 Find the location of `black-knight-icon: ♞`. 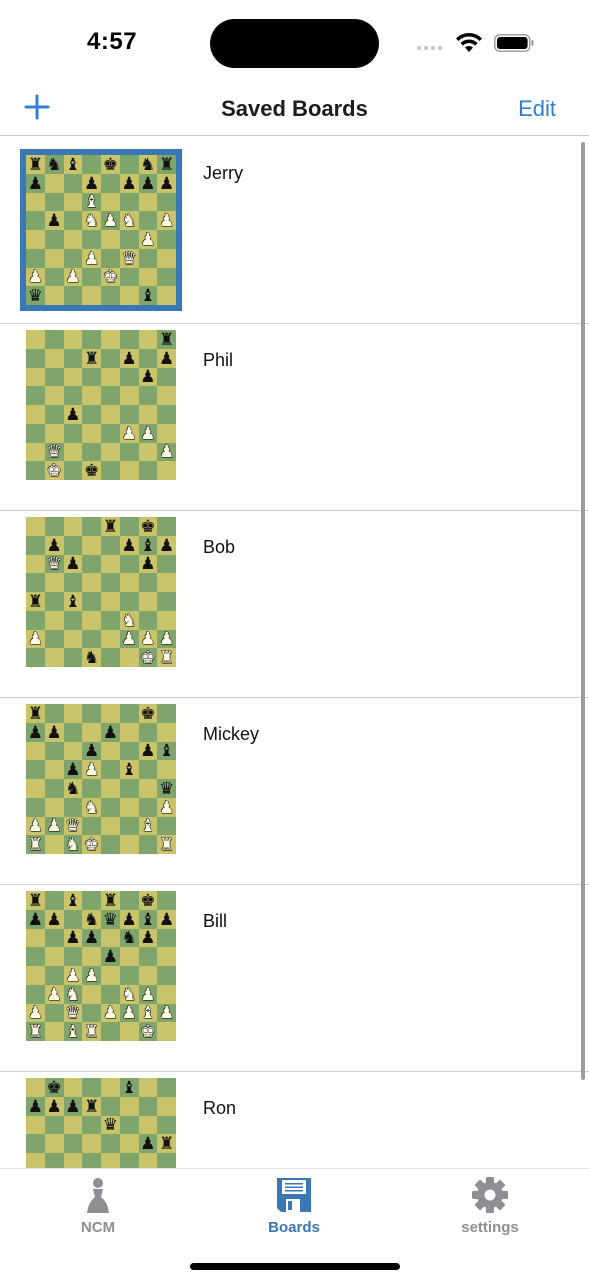

black-knight-icon: ♞ is located at coordinates (148, 164).